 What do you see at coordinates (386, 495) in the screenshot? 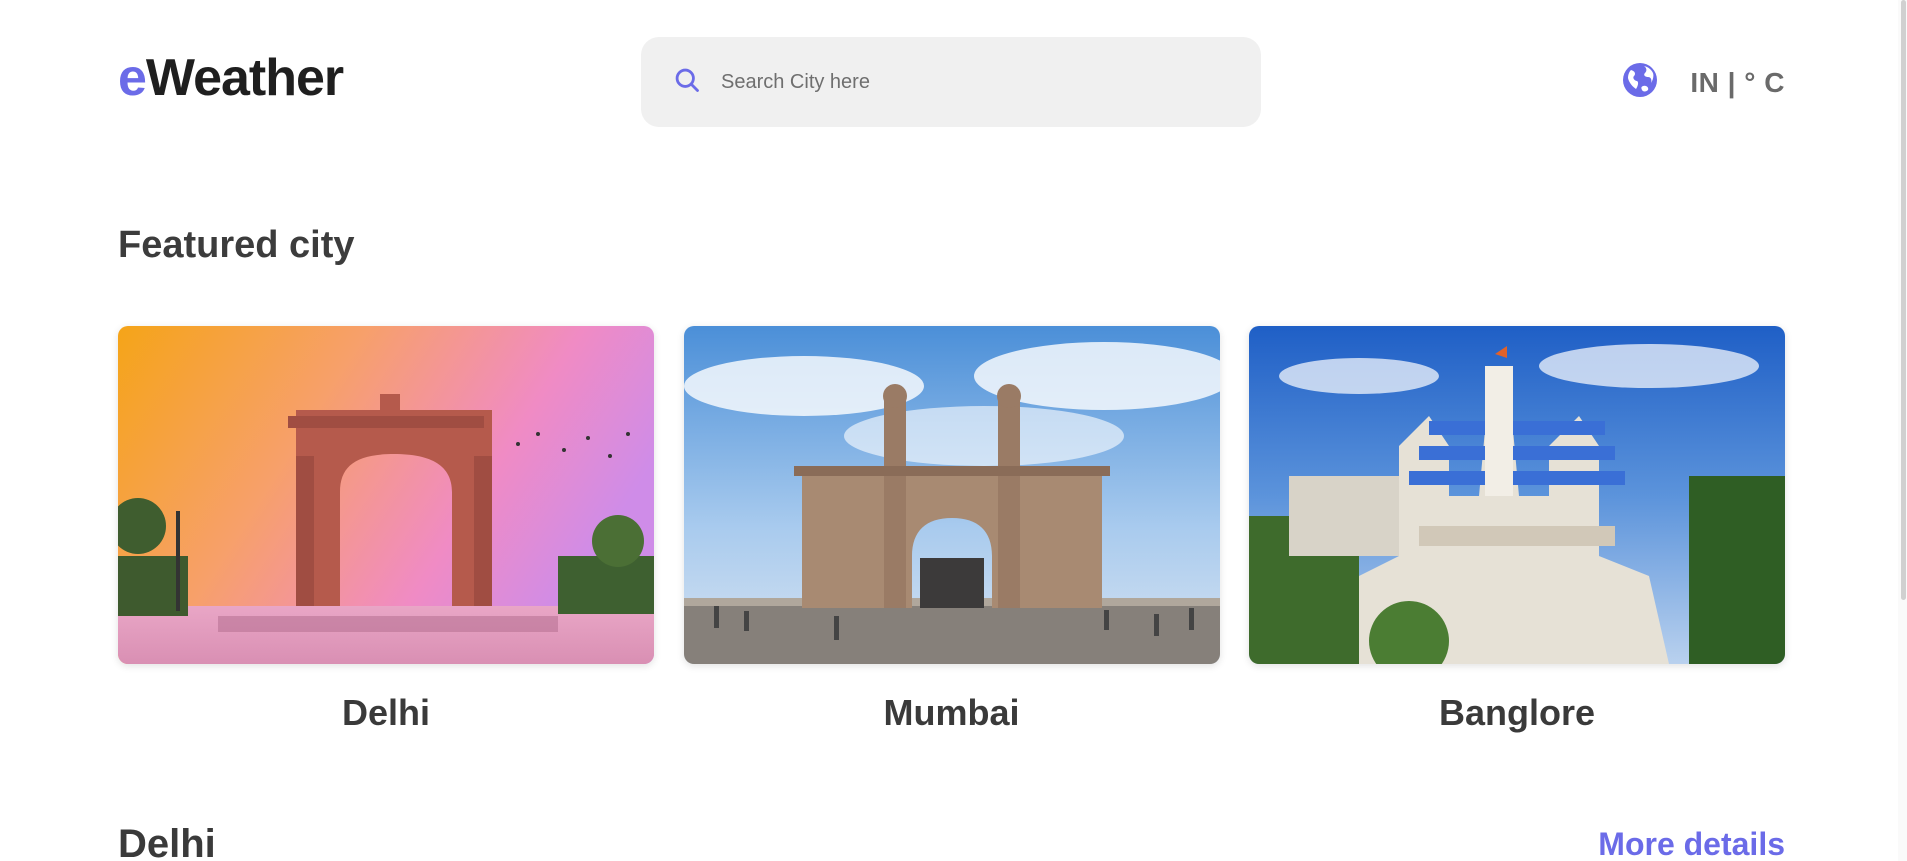
I see `city-image-delhi` at bounding box center [386, 495].